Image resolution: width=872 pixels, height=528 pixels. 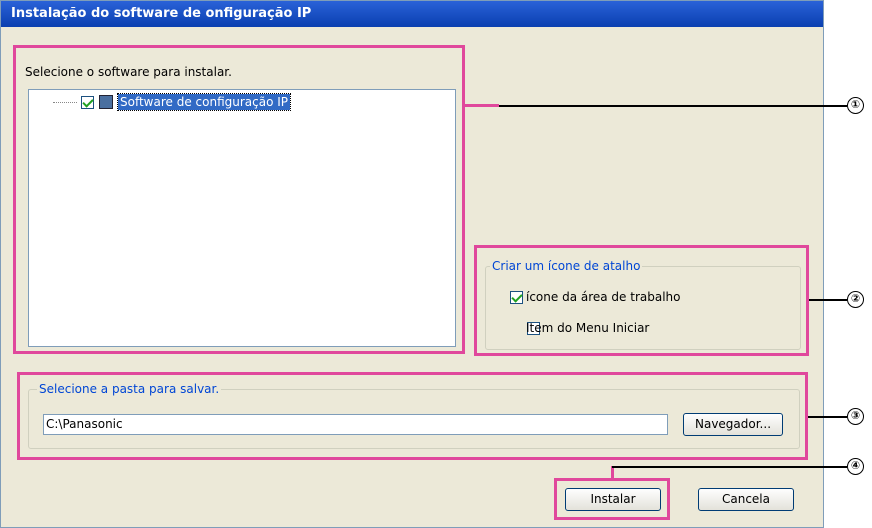 I want to click on window-title: Instalação do software de onfiguração IP, so click(x=412, y=14).